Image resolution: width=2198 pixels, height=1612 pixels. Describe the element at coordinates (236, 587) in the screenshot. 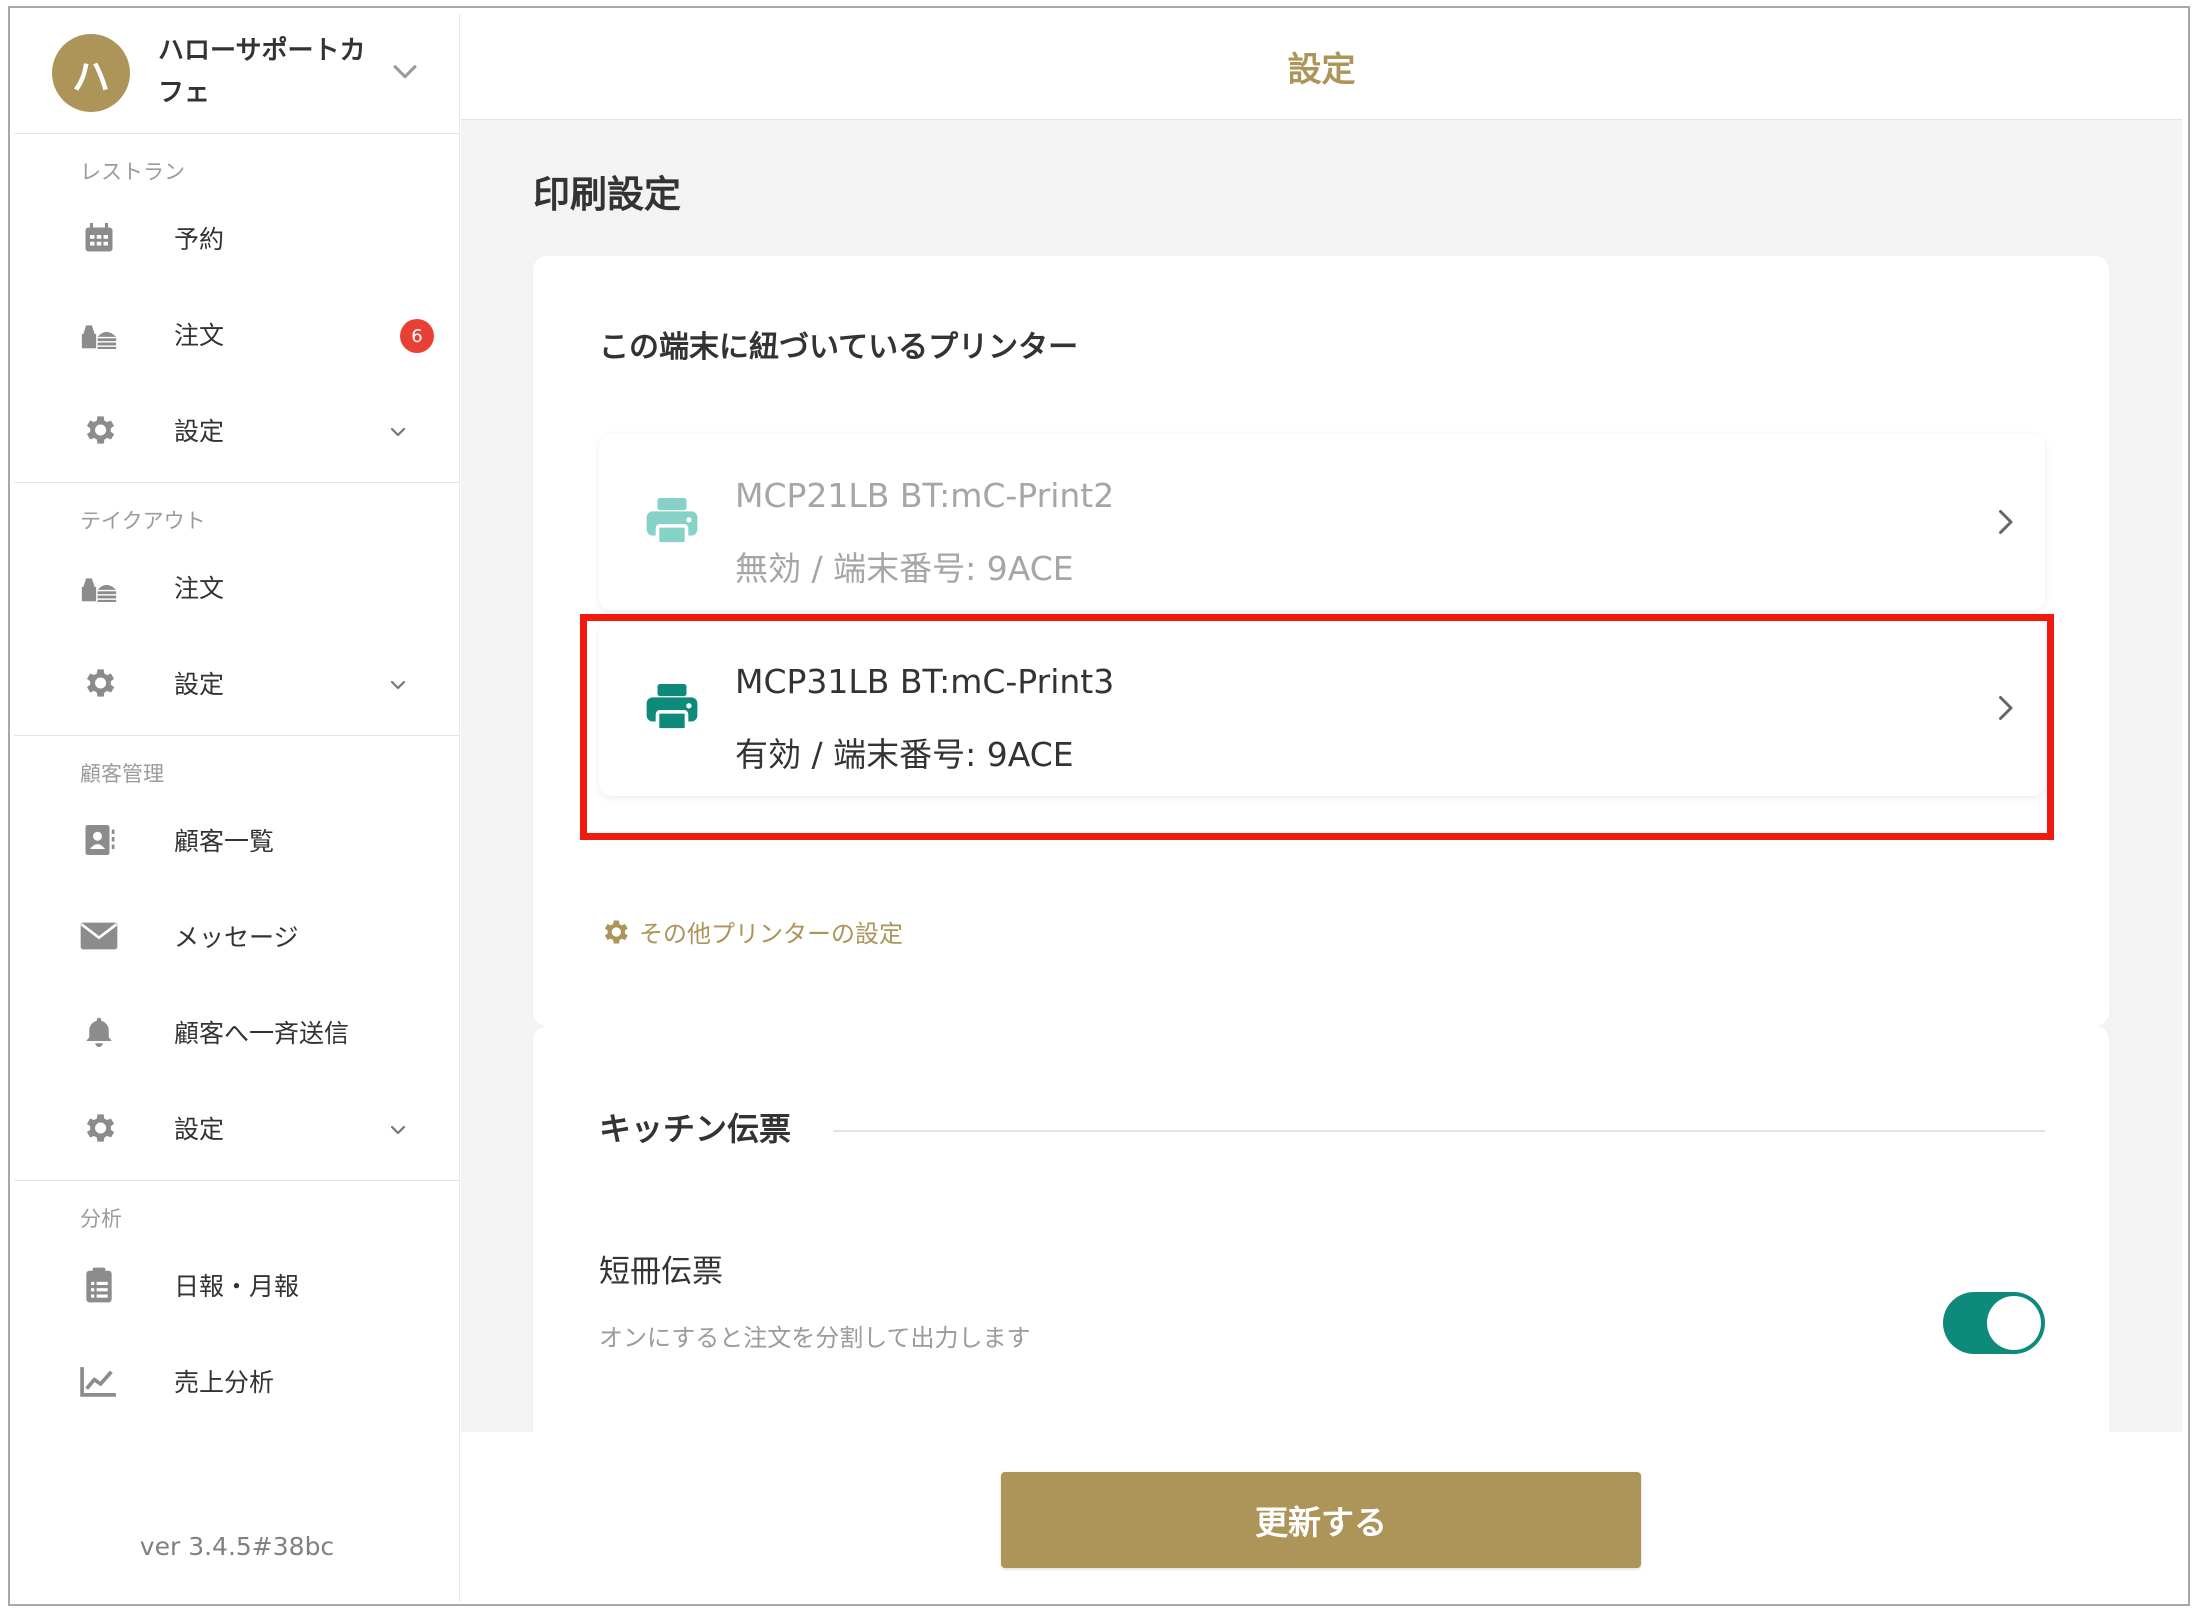

I see `sidebar-item-takeout-orders: 注文` at that location.